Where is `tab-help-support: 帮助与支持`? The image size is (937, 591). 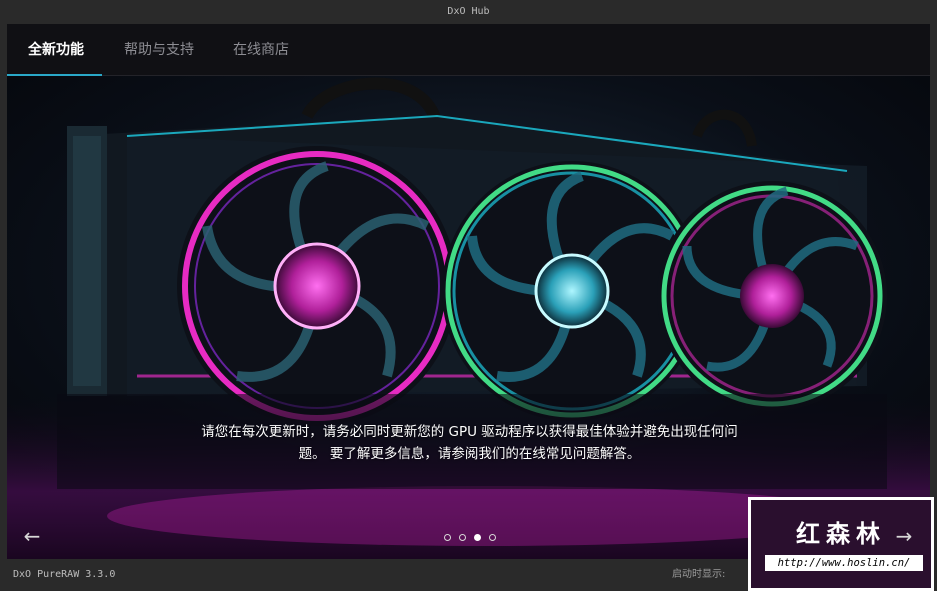 tab-help-support: 帮助与支持 is located at coordinates (159, 50).